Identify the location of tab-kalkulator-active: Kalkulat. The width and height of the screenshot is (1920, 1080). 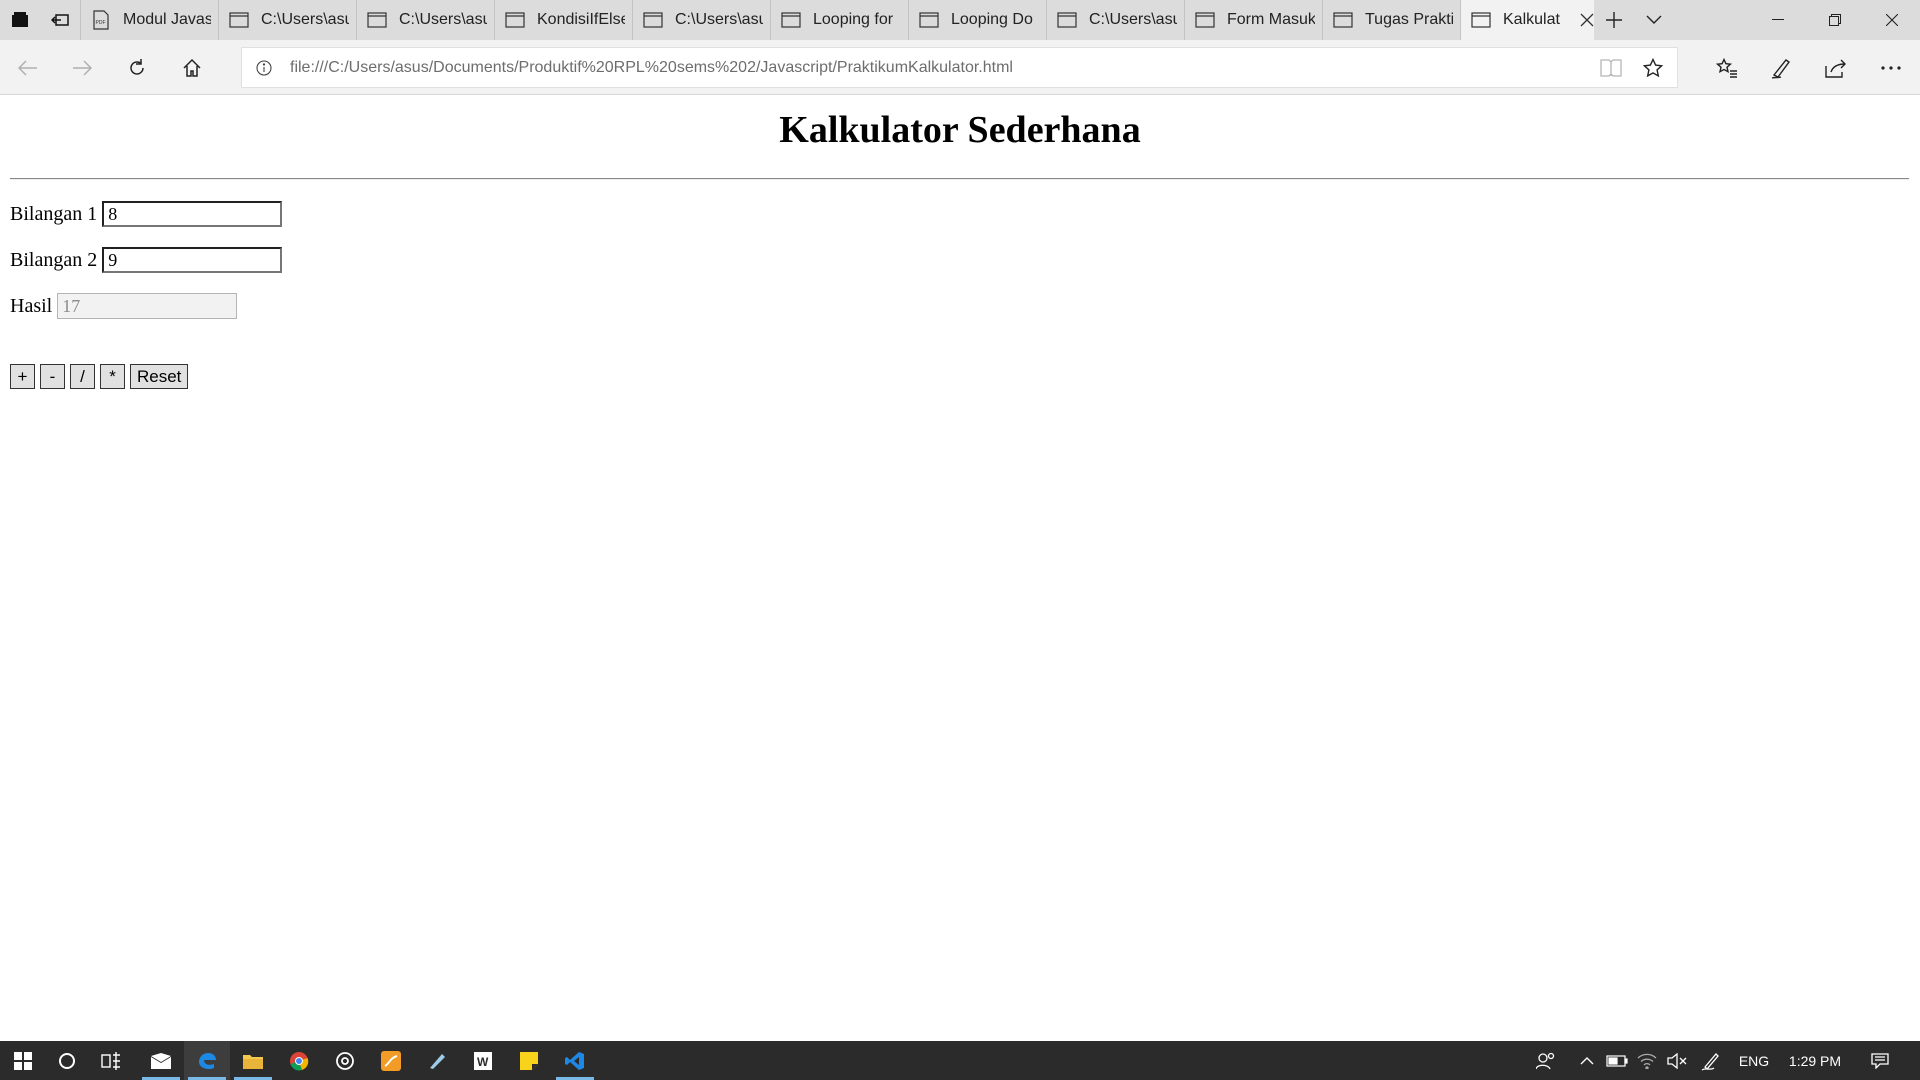
(1527, 20).